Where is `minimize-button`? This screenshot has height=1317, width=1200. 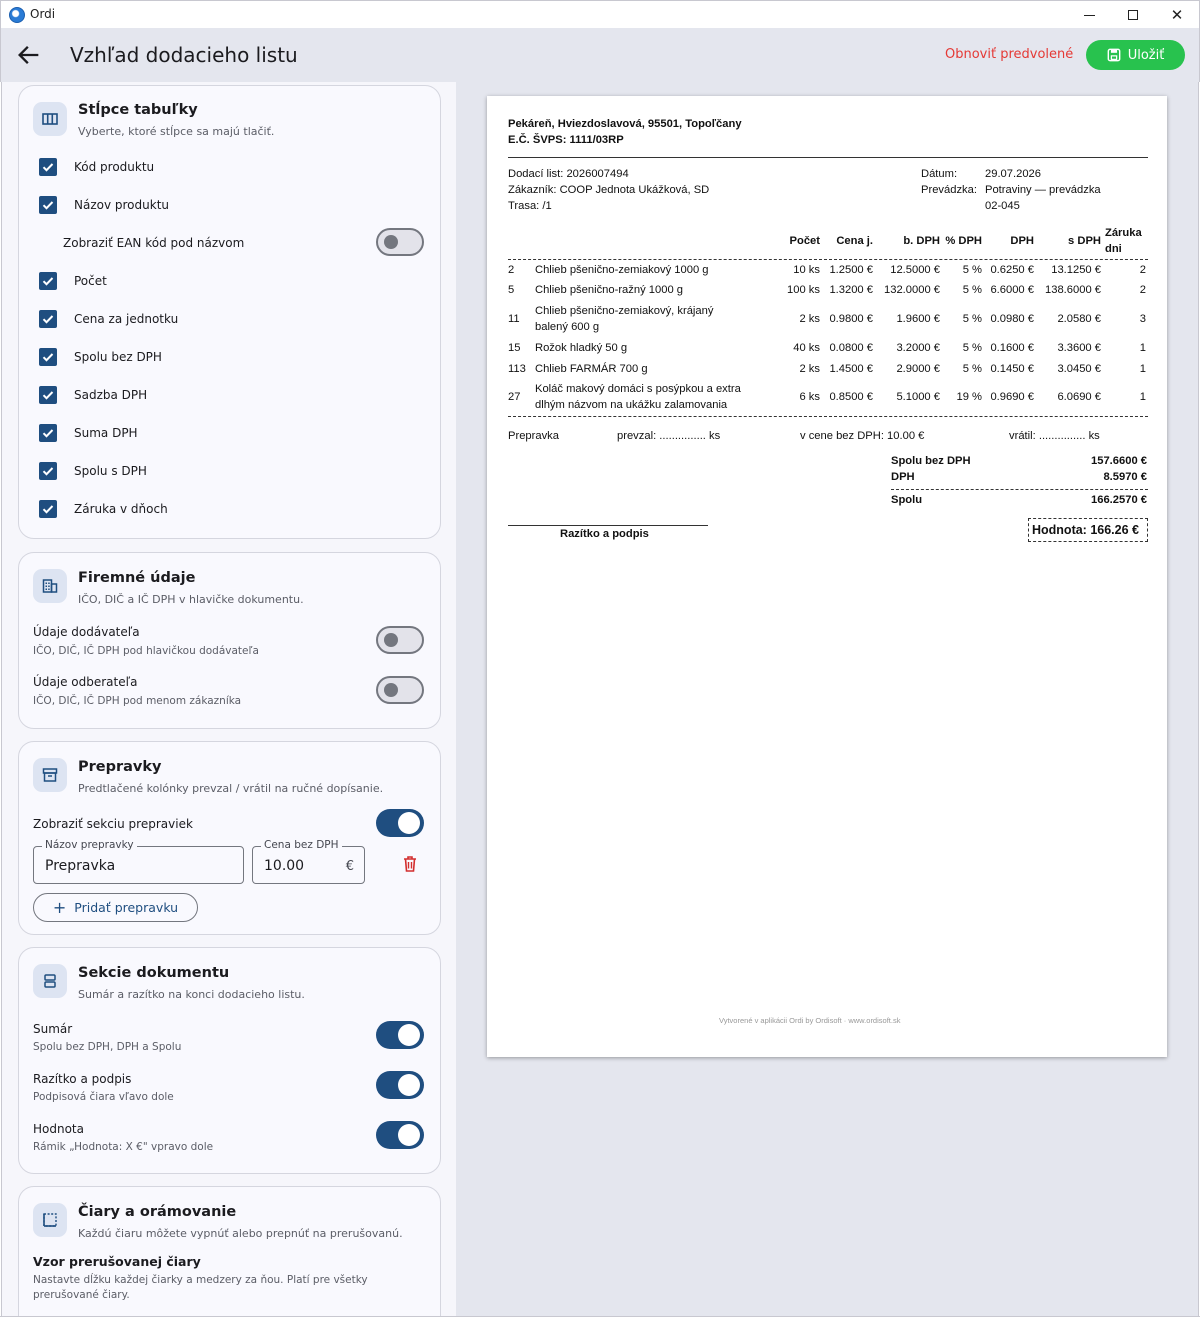 minimize-button is located at coordinates (1089, 15).